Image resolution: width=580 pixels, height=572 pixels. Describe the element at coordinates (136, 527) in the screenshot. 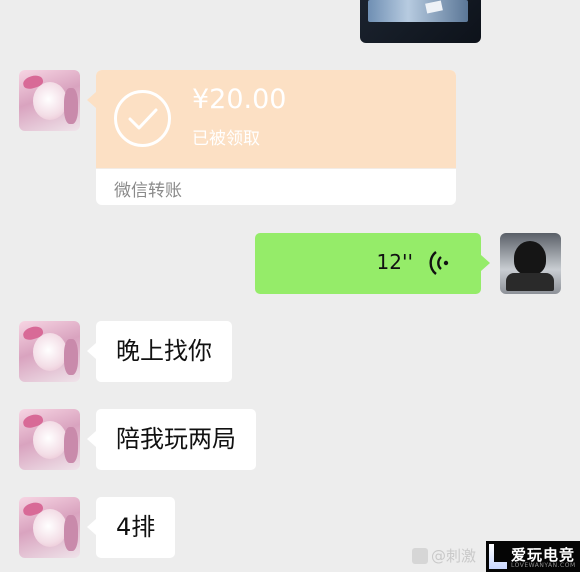

I see `message-bubble: 4排` at that location.